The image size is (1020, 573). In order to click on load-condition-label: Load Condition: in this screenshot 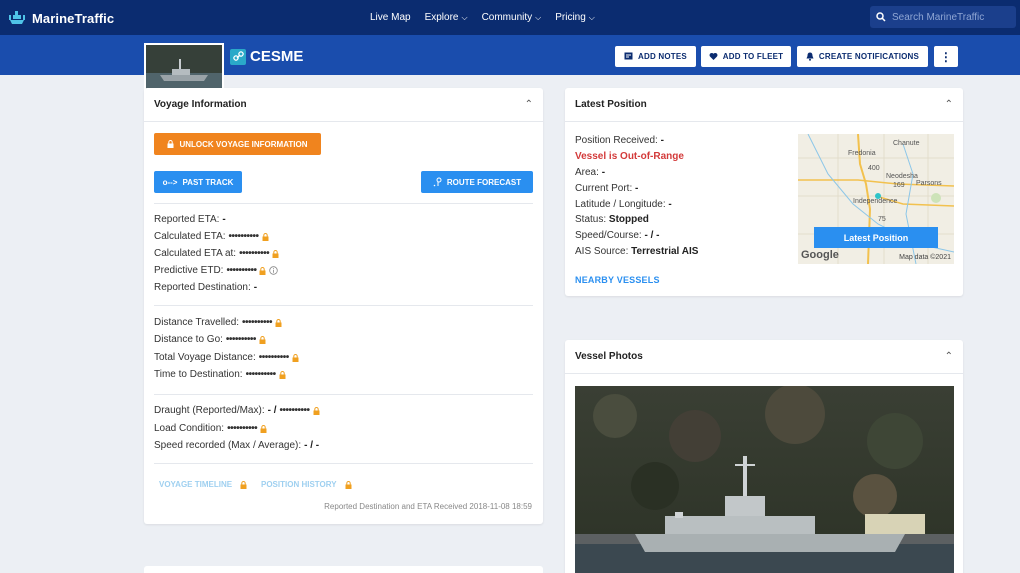, I will do `click(189, 428)`.